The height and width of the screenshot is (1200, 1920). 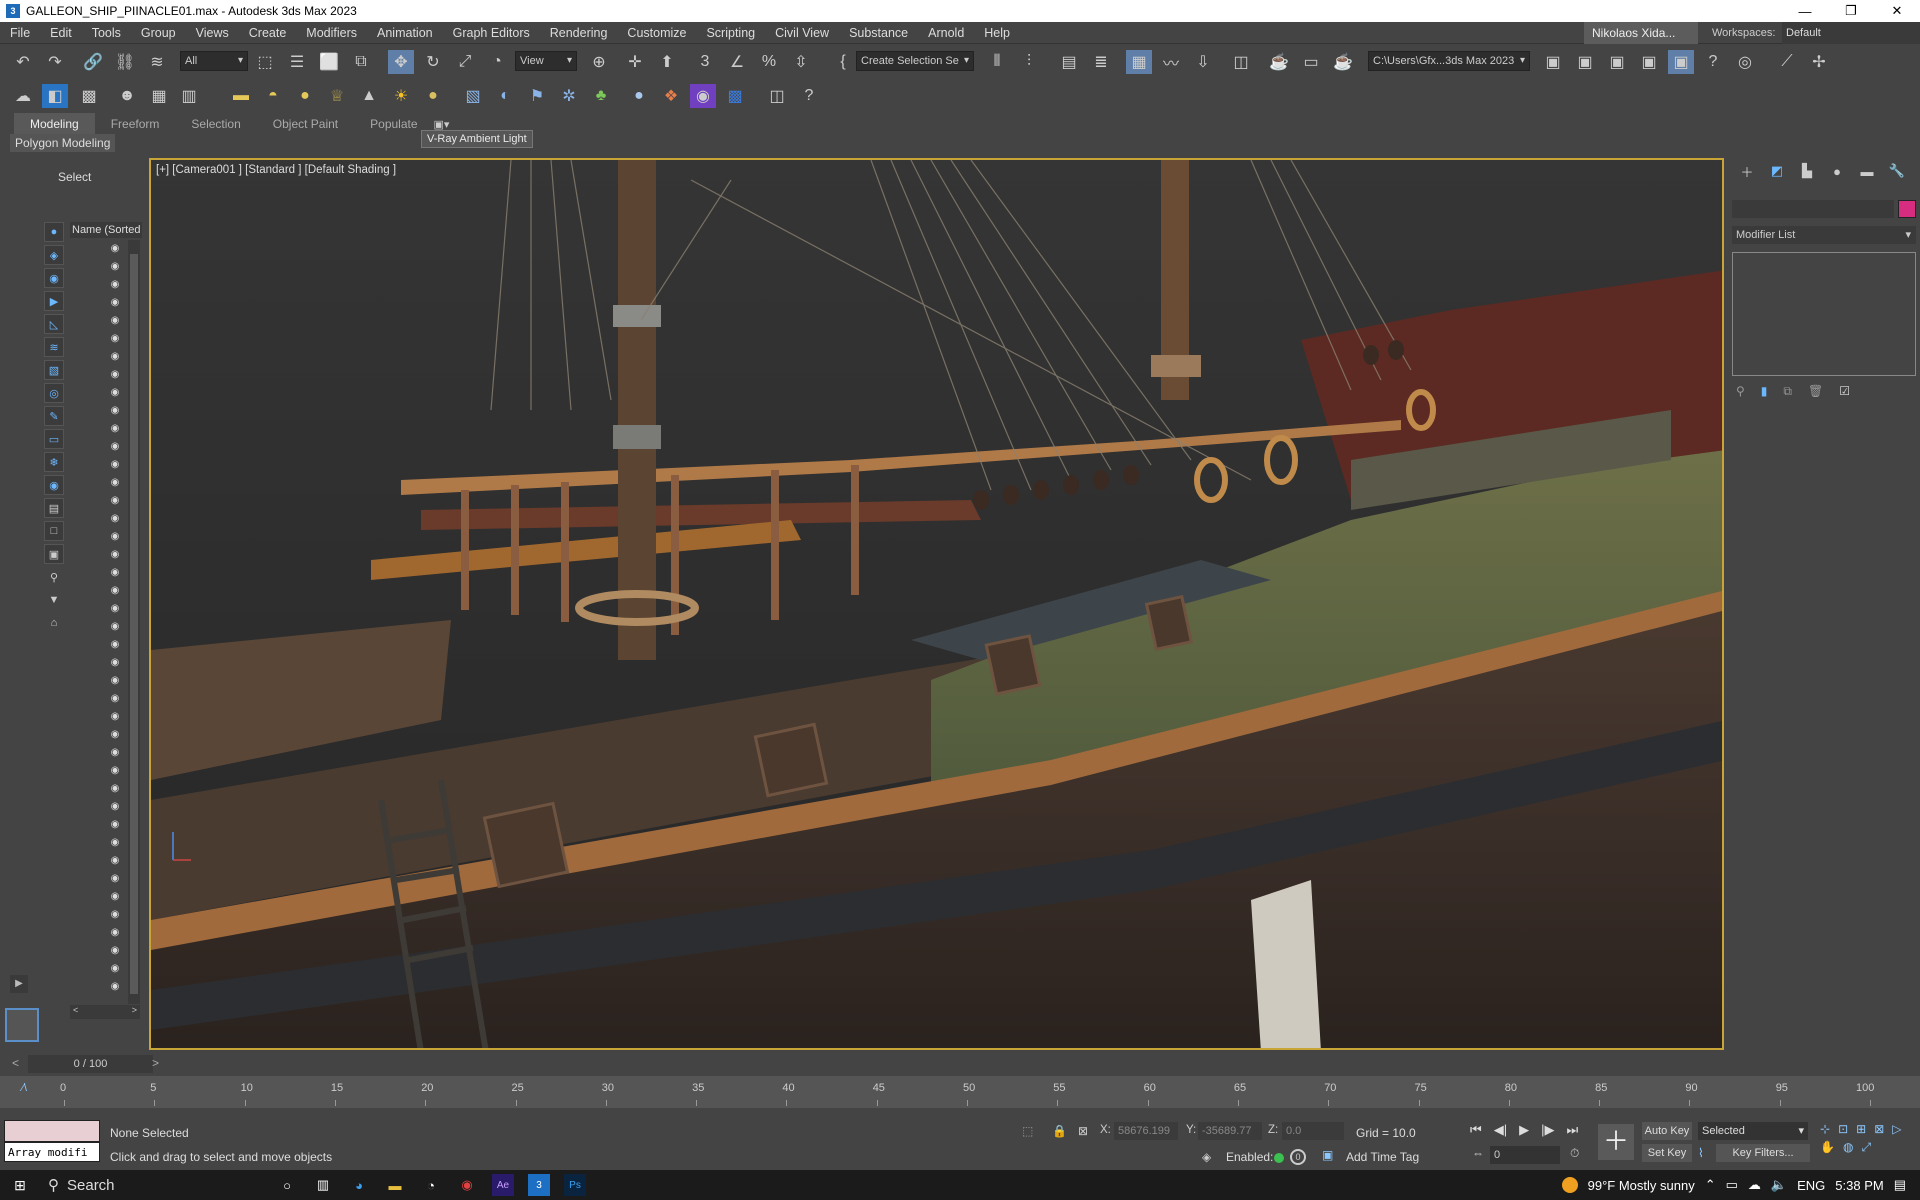 I want to click on orbit-icon: ◍, so click(x=1848, y=1147).